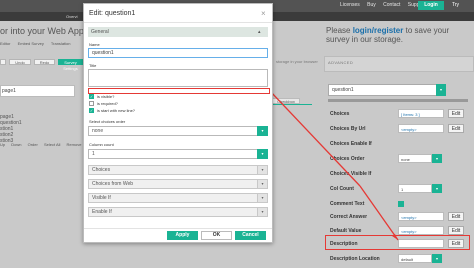  I want to click on name-label: Name, so click(94, 44).